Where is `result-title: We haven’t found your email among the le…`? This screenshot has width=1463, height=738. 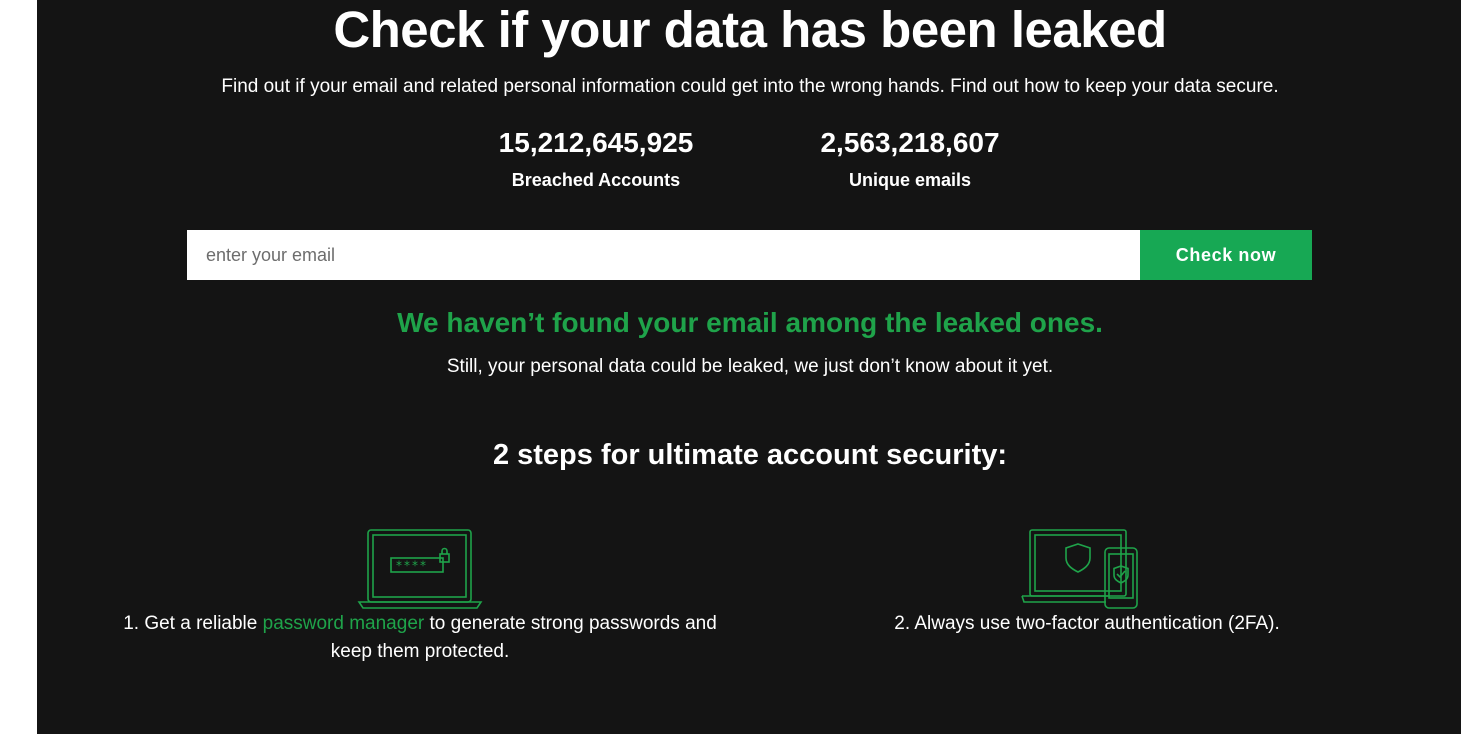
result-title: We haven’t found your email among the le… is located at coordinates (750, 322).